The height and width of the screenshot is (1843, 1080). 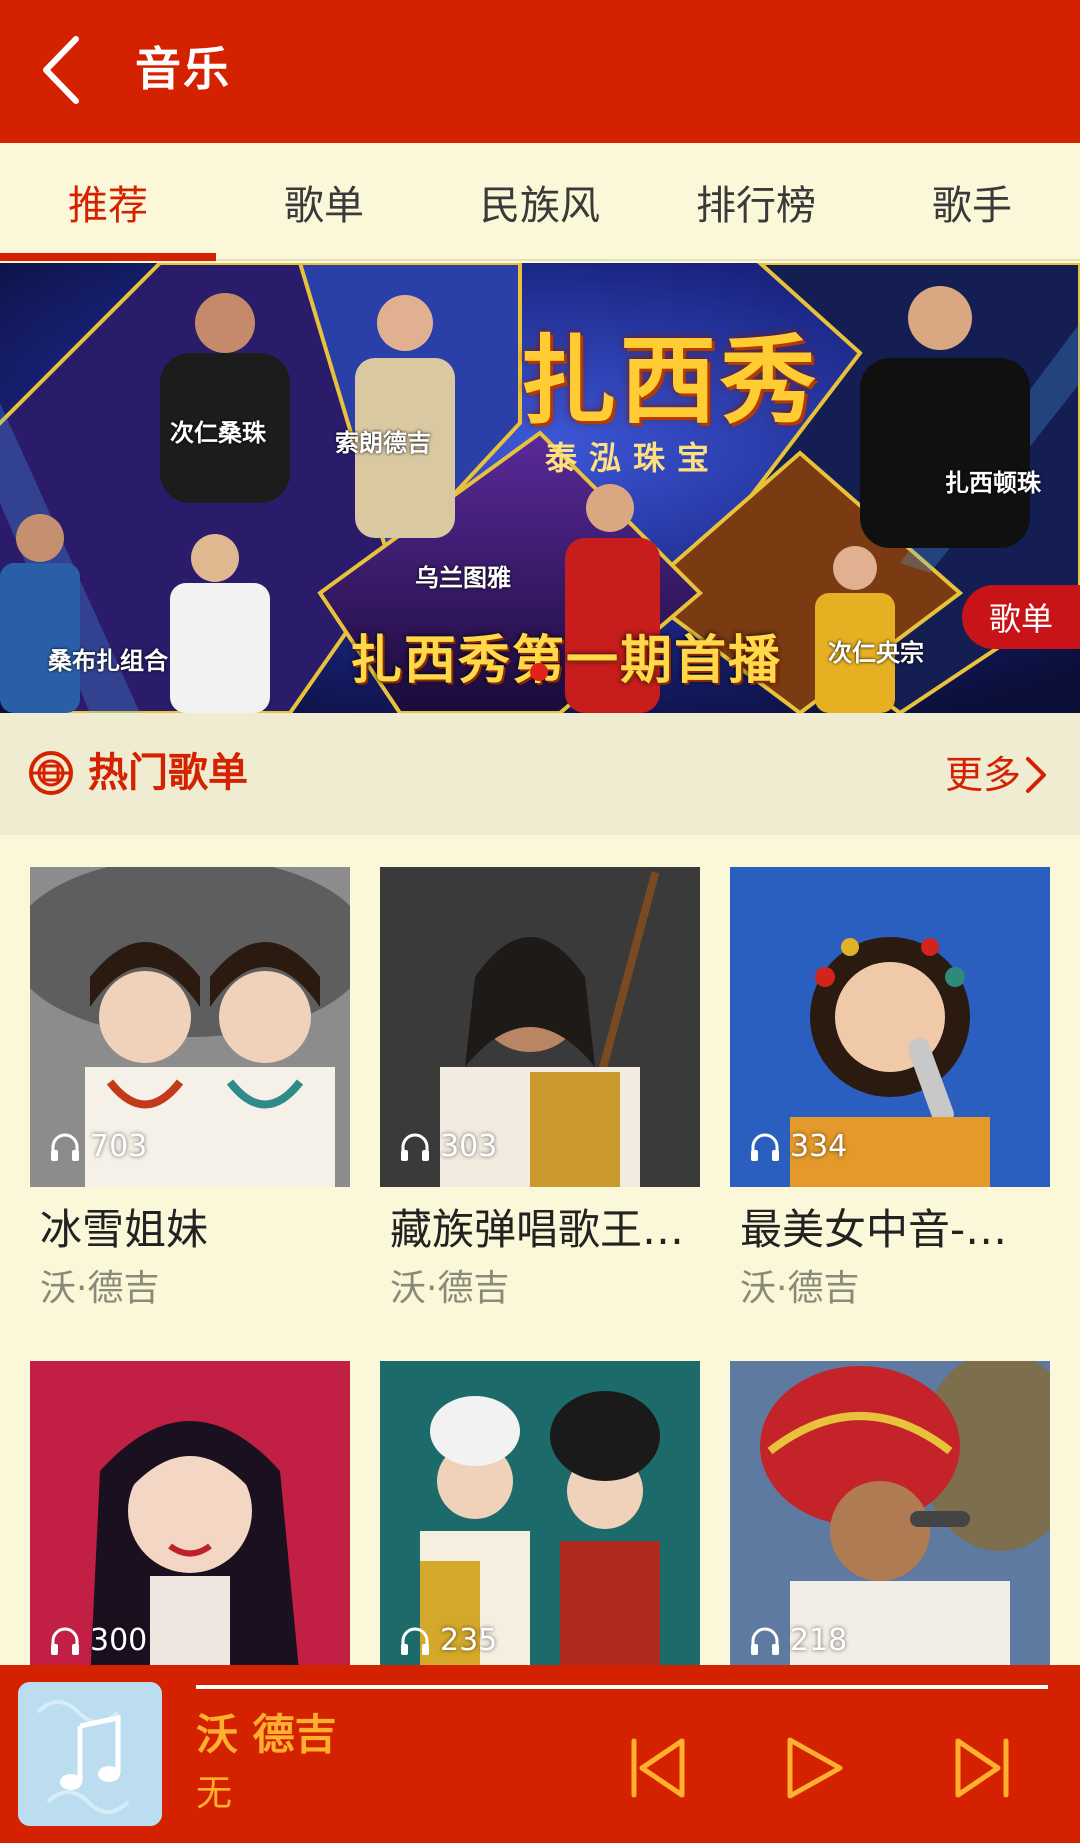 What do you see at coordinates (469, 1640) in the screenshot?
I see `play-count-value: 235` at bounding box center [469, 1640].